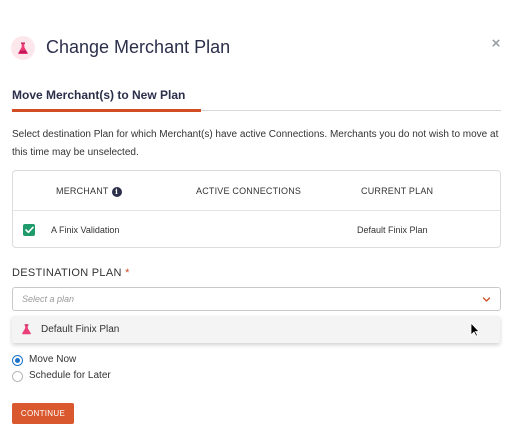  Describe the element at coordinates (256, 329) in the screenshot. I see `plan-option-default: Default Finix Plan` at that location.